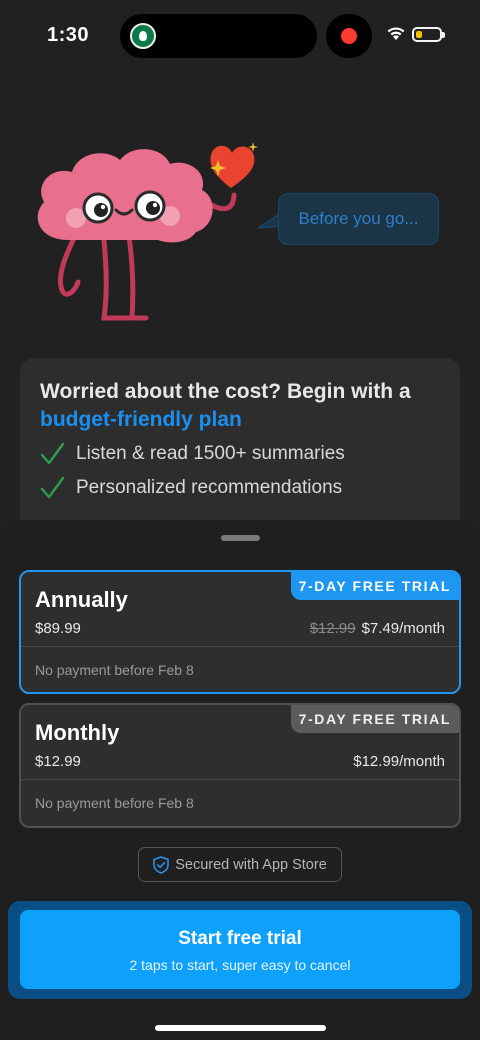 This screenshot has height=1040, width=480. Describe the element at coordinates (58, 628) in the screenshot. I see `plan-price: $89.99` at that location.